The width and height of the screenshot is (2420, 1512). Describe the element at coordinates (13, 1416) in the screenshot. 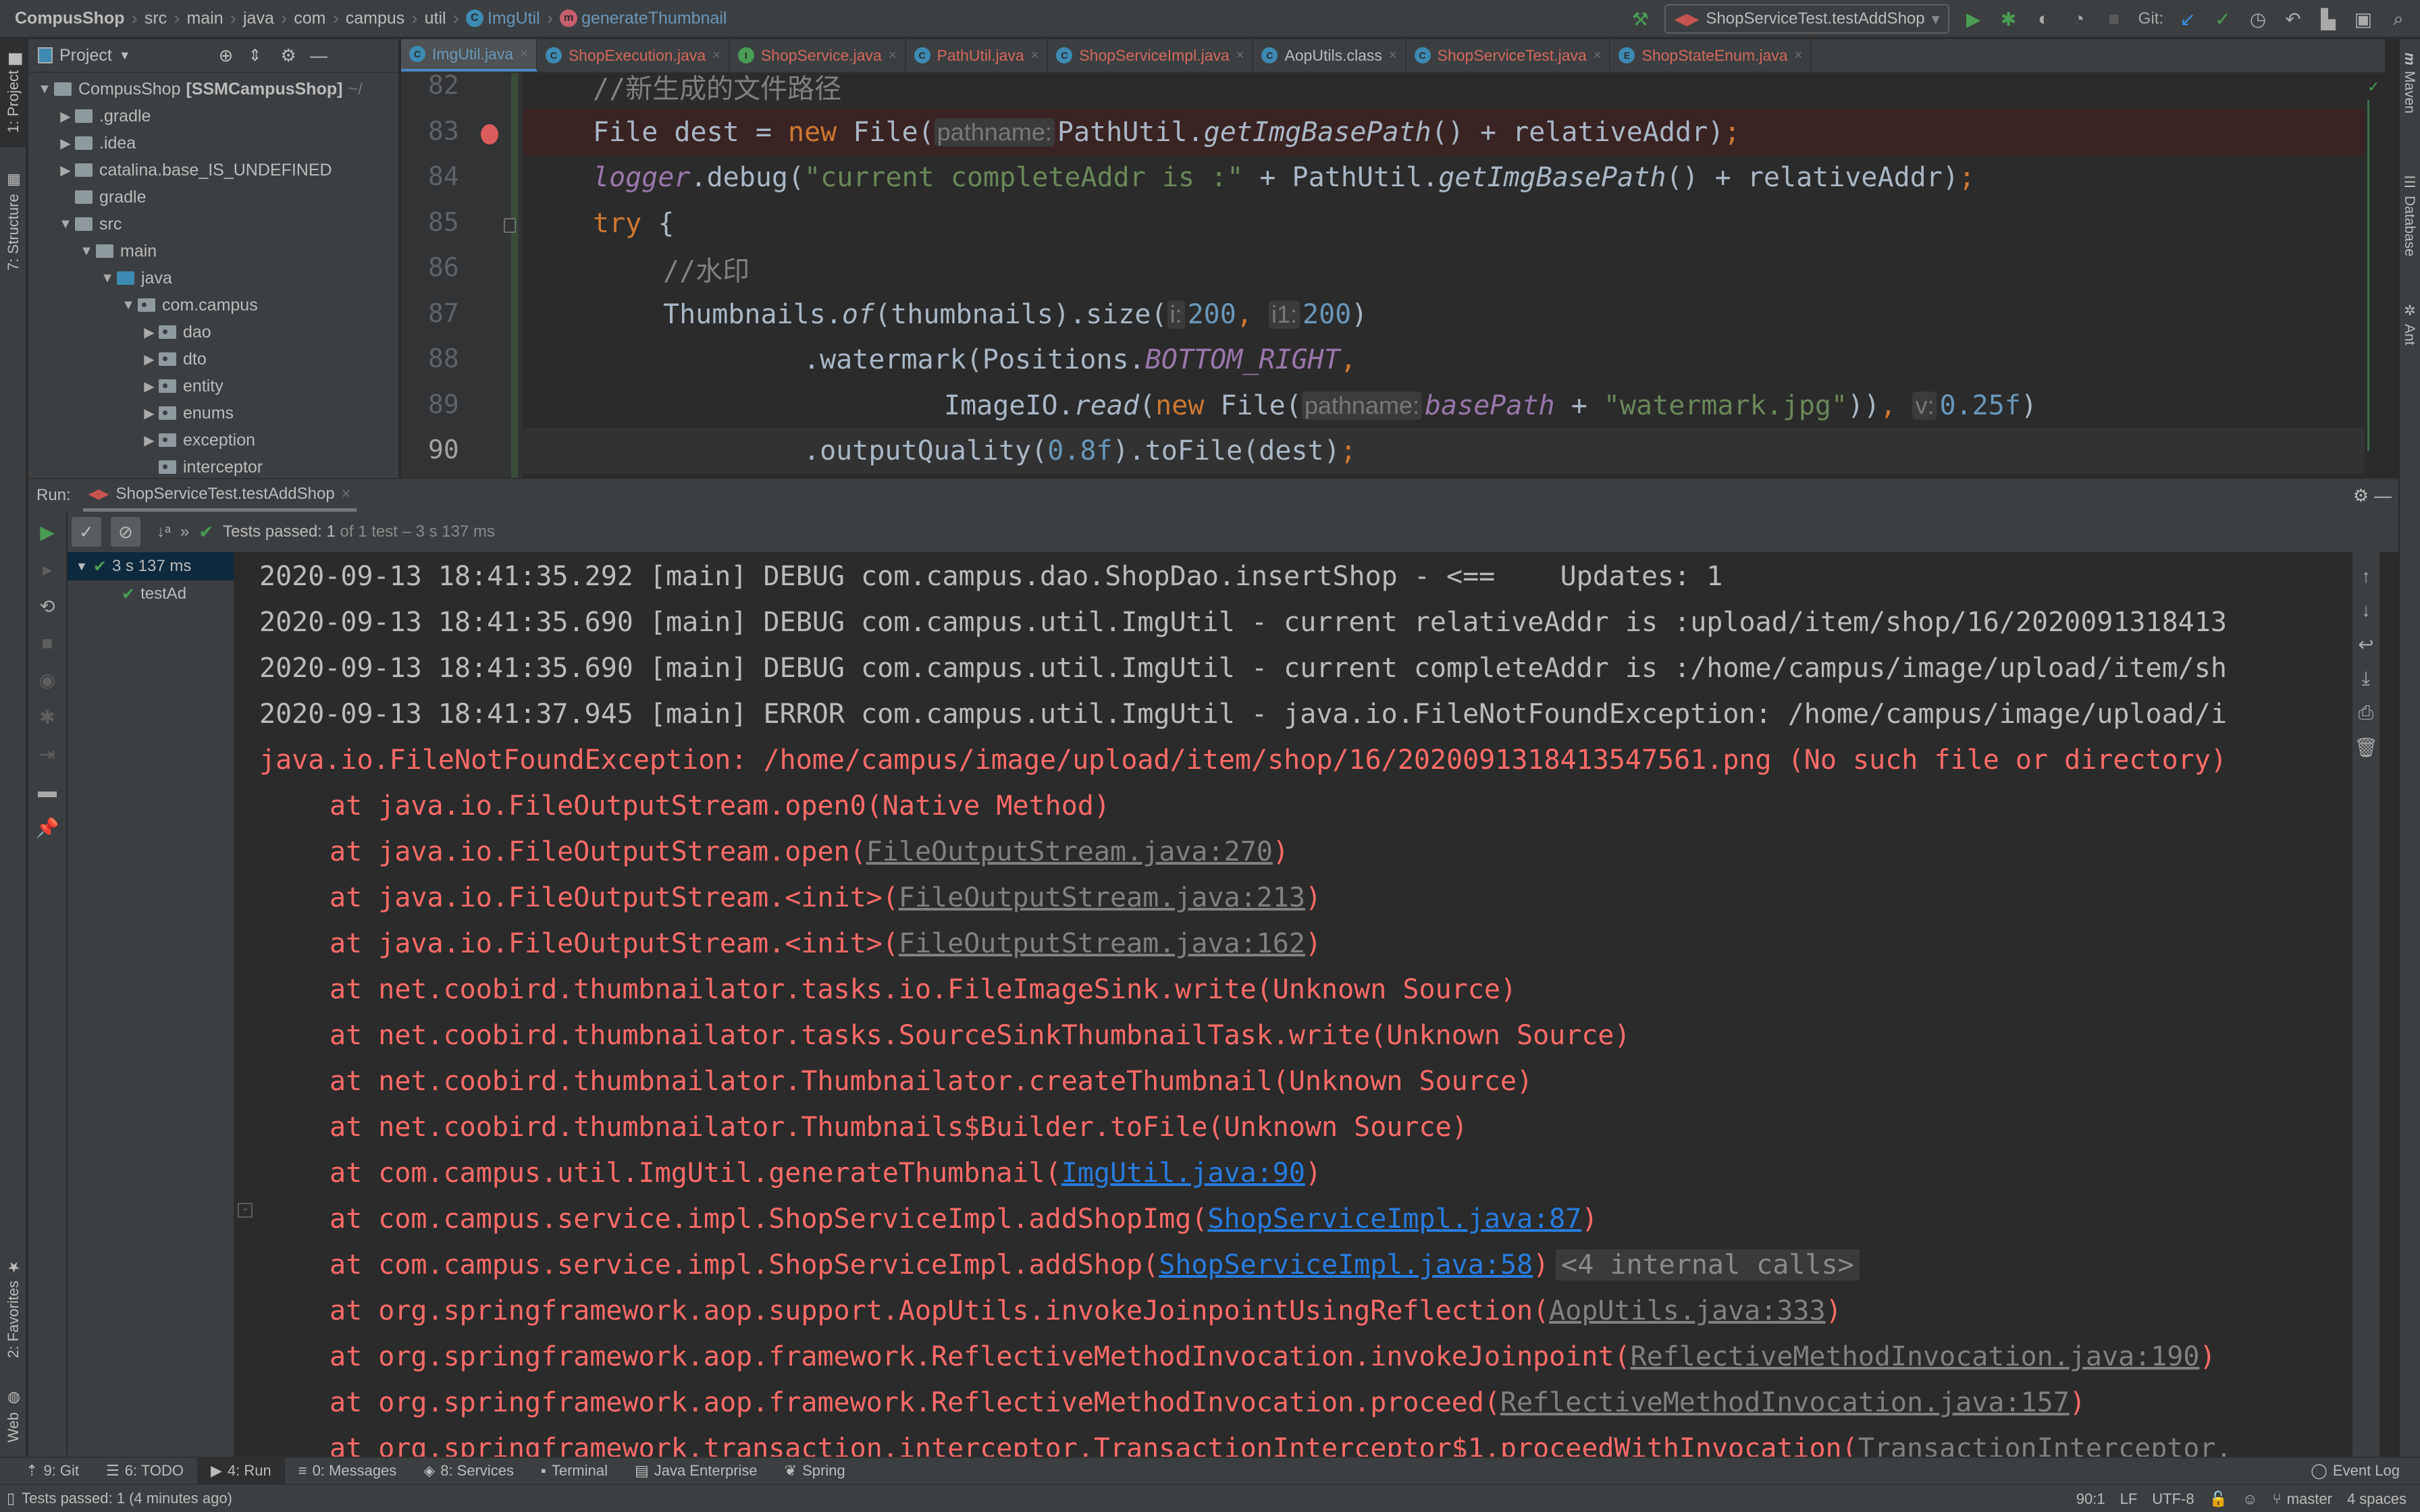

I see `tool-tab-web: Web ◍` at that location.